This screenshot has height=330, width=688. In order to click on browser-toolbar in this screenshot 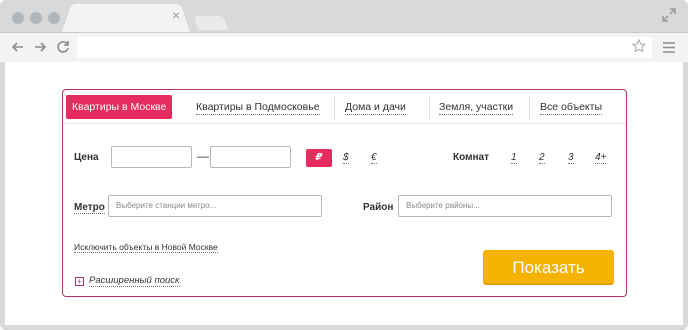, I will do `click(344, 47)`.